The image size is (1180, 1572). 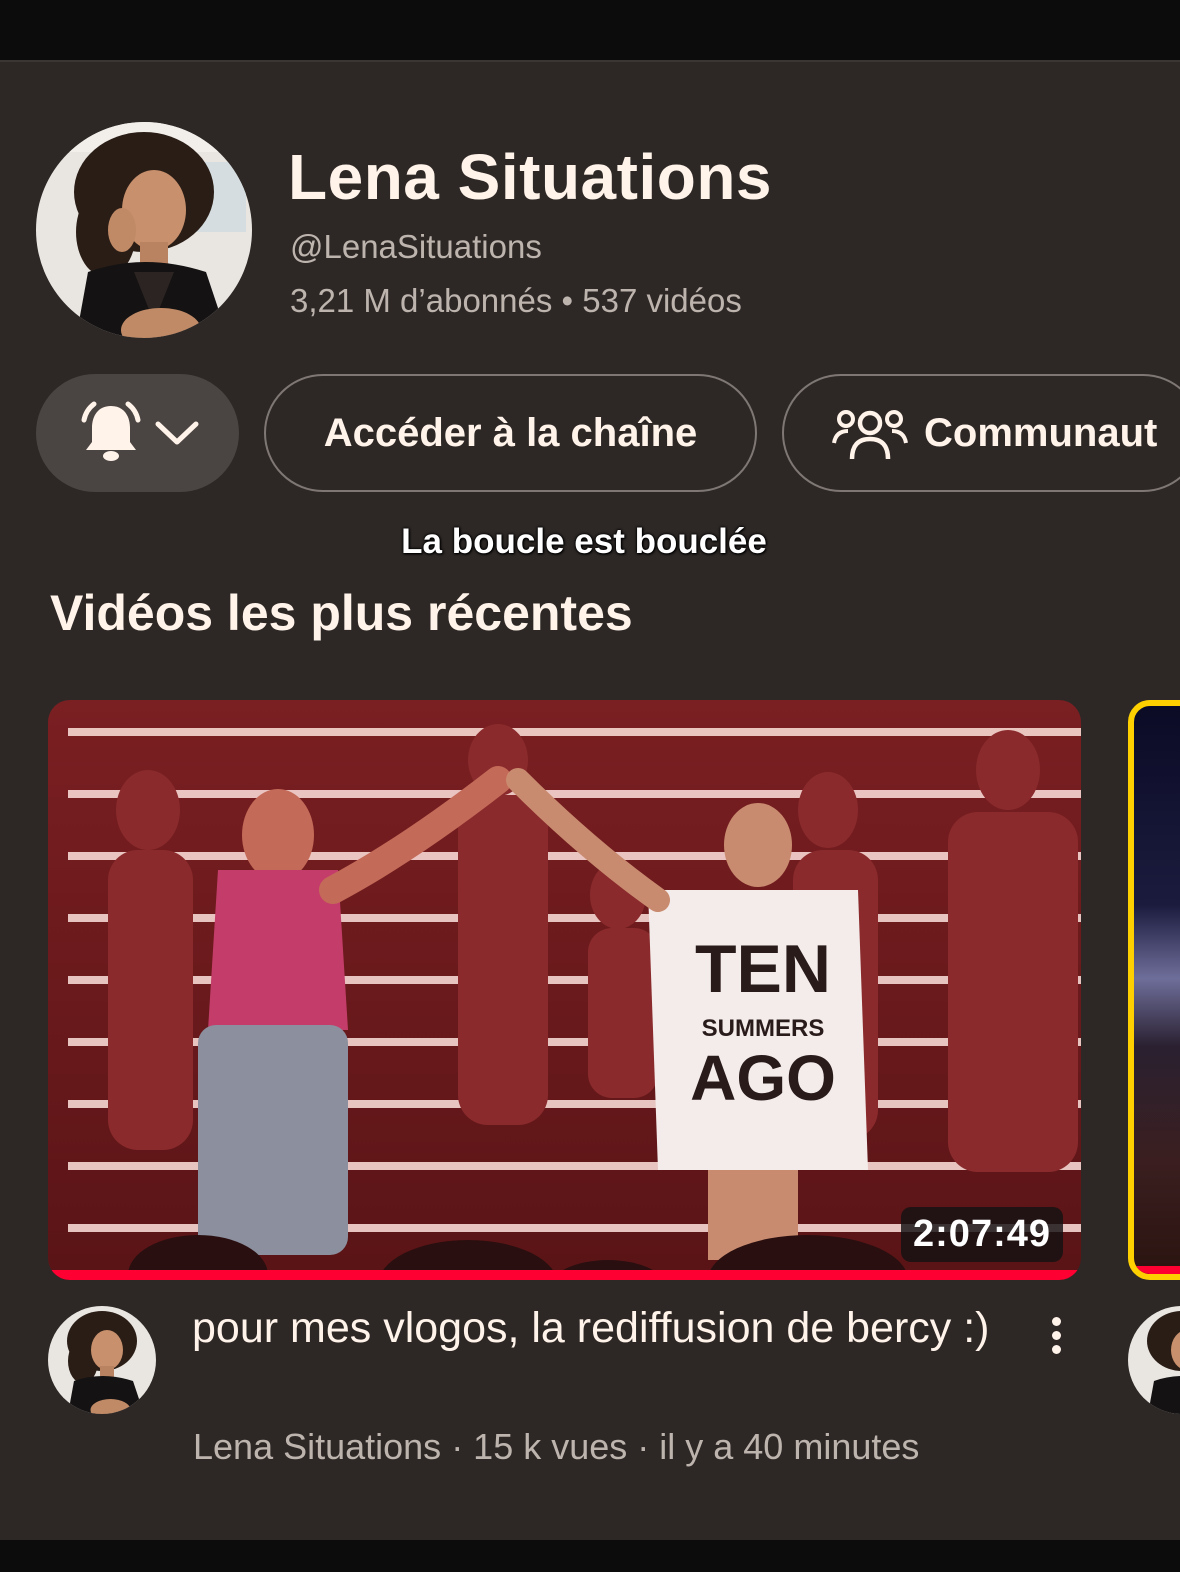 I want to click on channel-tagline: La boucle est bouclée, so click(x=584, y=541).